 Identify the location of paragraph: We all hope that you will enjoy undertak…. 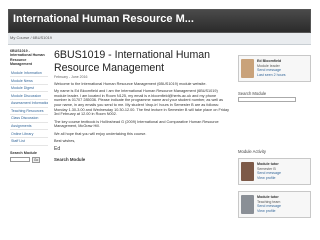
(100, 133).